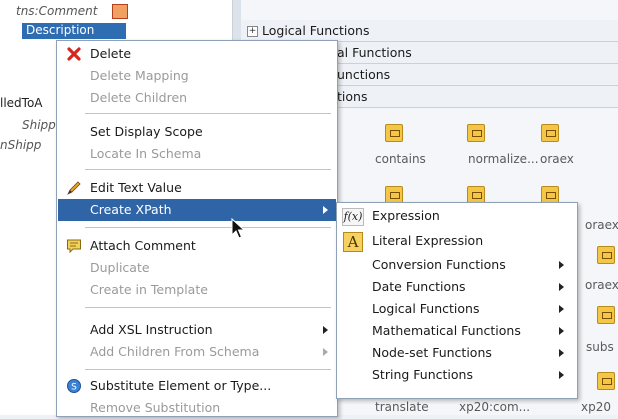  What do you see at coordinates (197, 54) in the screenshot?
I see `menu-item-delete: Delete` at bounding box center [197, 54].